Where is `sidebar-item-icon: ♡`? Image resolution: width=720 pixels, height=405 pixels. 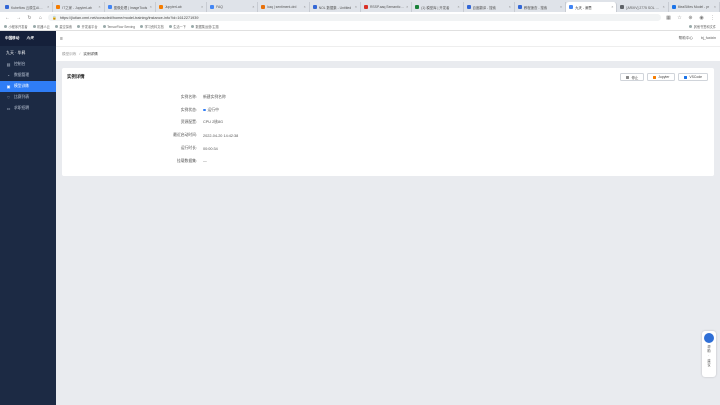
sidebar-item-icon: ♡ is located at coordinates (8, 97).